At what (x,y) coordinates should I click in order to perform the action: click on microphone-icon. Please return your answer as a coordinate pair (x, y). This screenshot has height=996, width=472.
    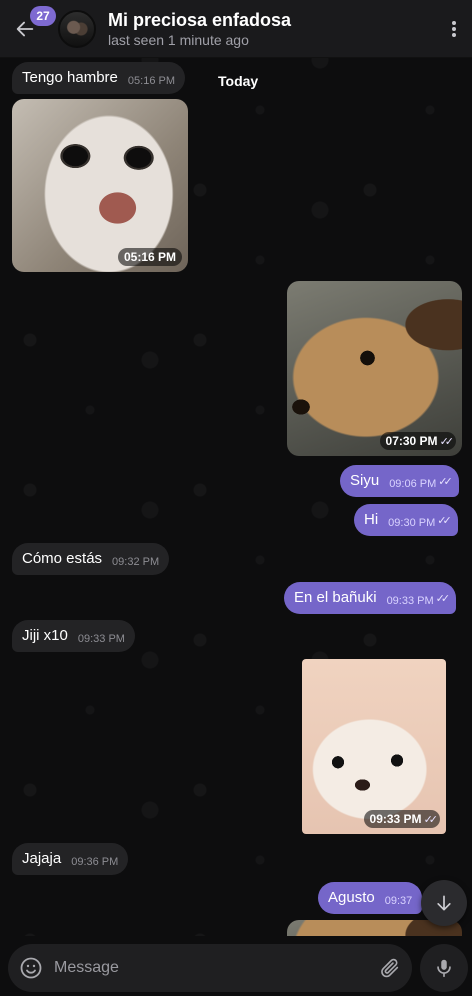
    Looking at the image, I should click on (444, 968).